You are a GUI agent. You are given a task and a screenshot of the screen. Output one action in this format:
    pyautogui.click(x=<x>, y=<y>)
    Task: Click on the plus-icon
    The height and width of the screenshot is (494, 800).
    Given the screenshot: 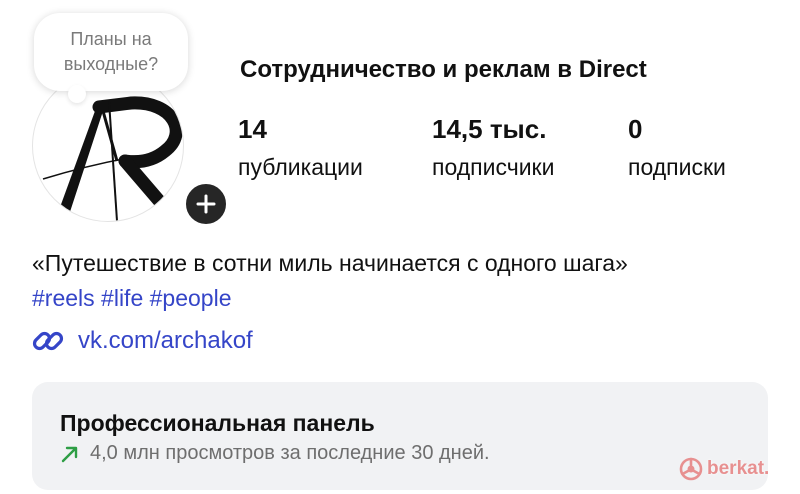 What is the action you would take?
    pyautogui.click(x=206, y=204)
    